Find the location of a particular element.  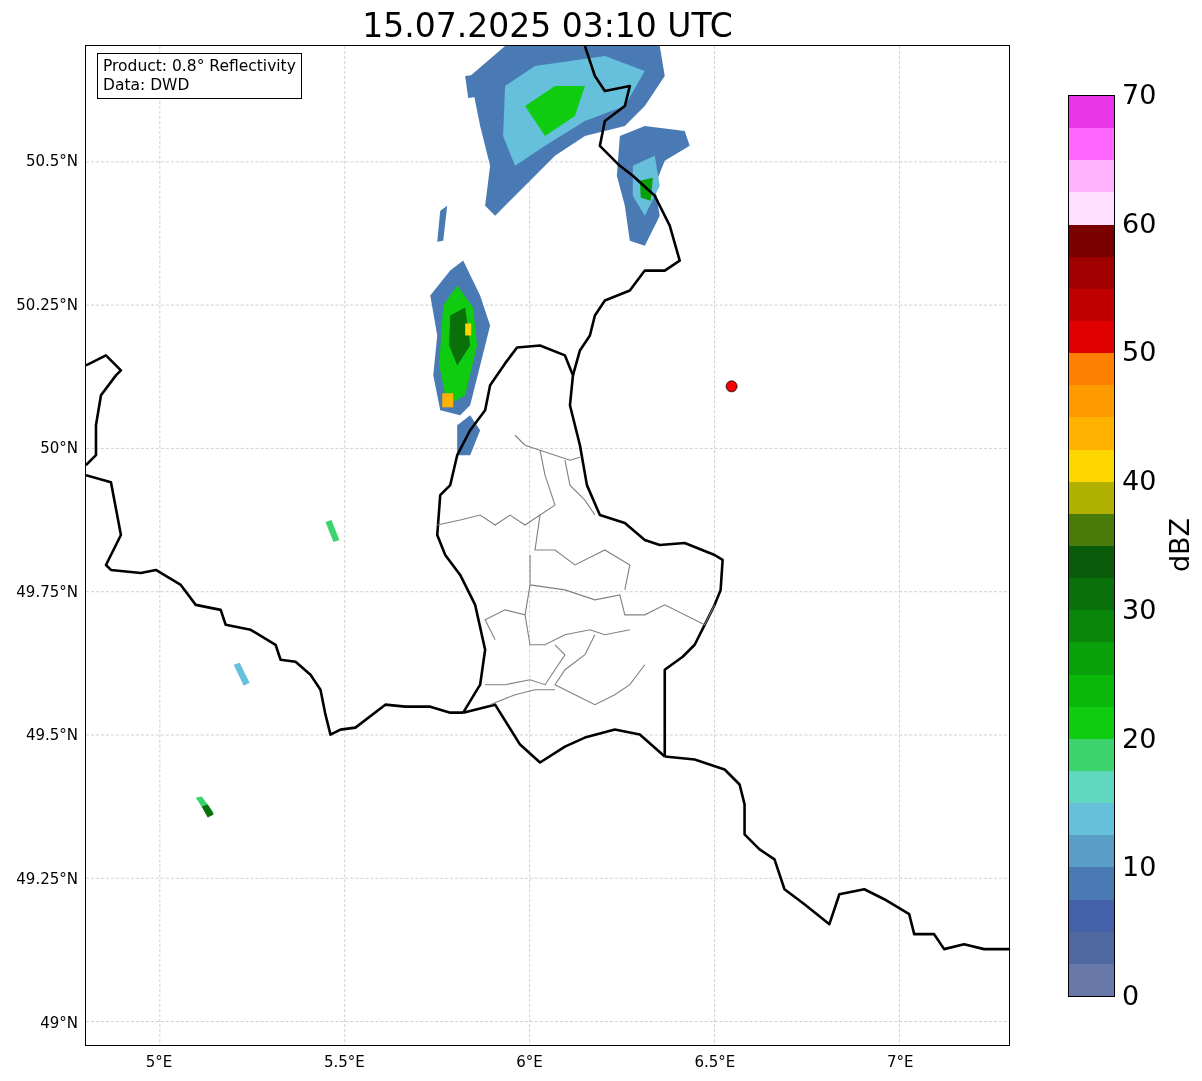

latitude-label: 50°N is located at coordinates (59, 448).